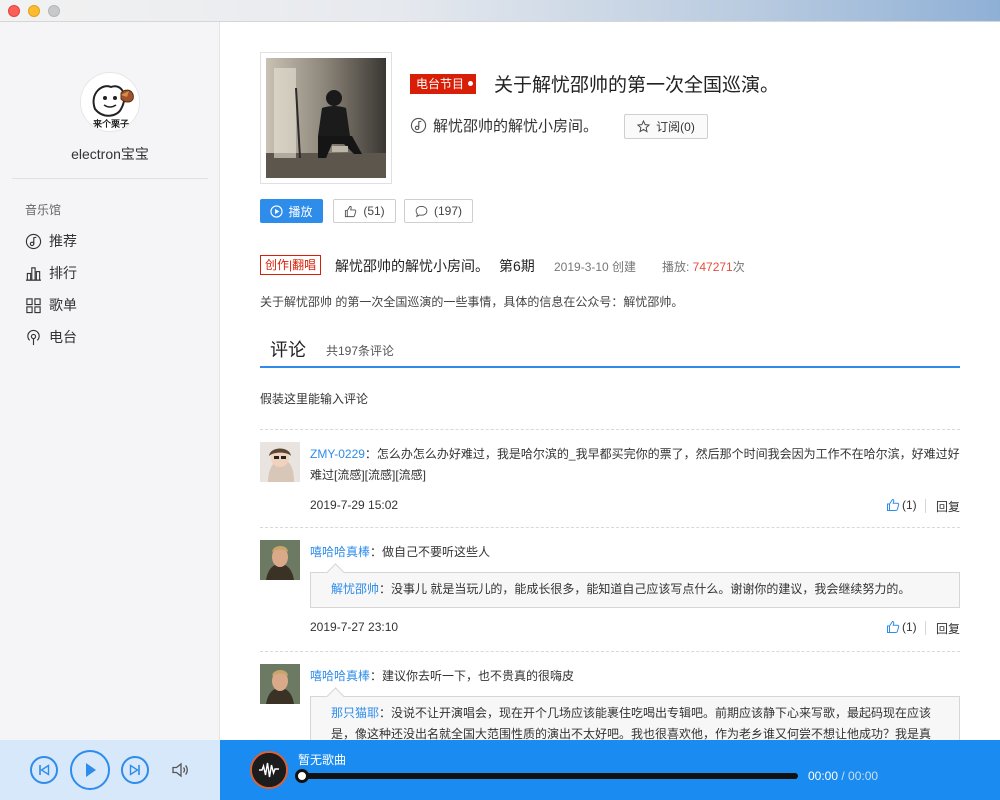 This screenshot has width=1000, height=800. I want to click on comment-input: 假装这里能输入评论, so click(314, 398).